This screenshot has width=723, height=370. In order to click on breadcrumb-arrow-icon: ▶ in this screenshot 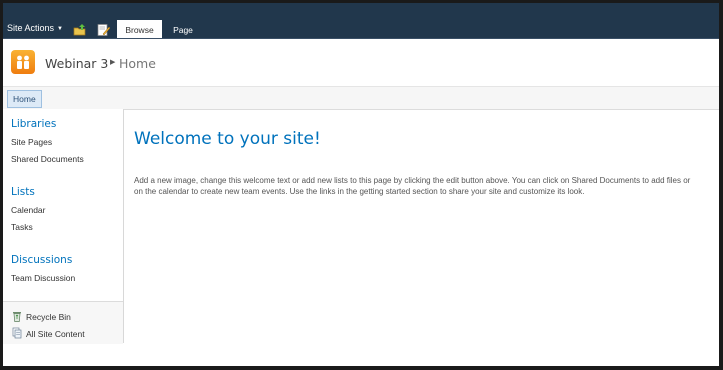, I will do `click(113, 62)`.